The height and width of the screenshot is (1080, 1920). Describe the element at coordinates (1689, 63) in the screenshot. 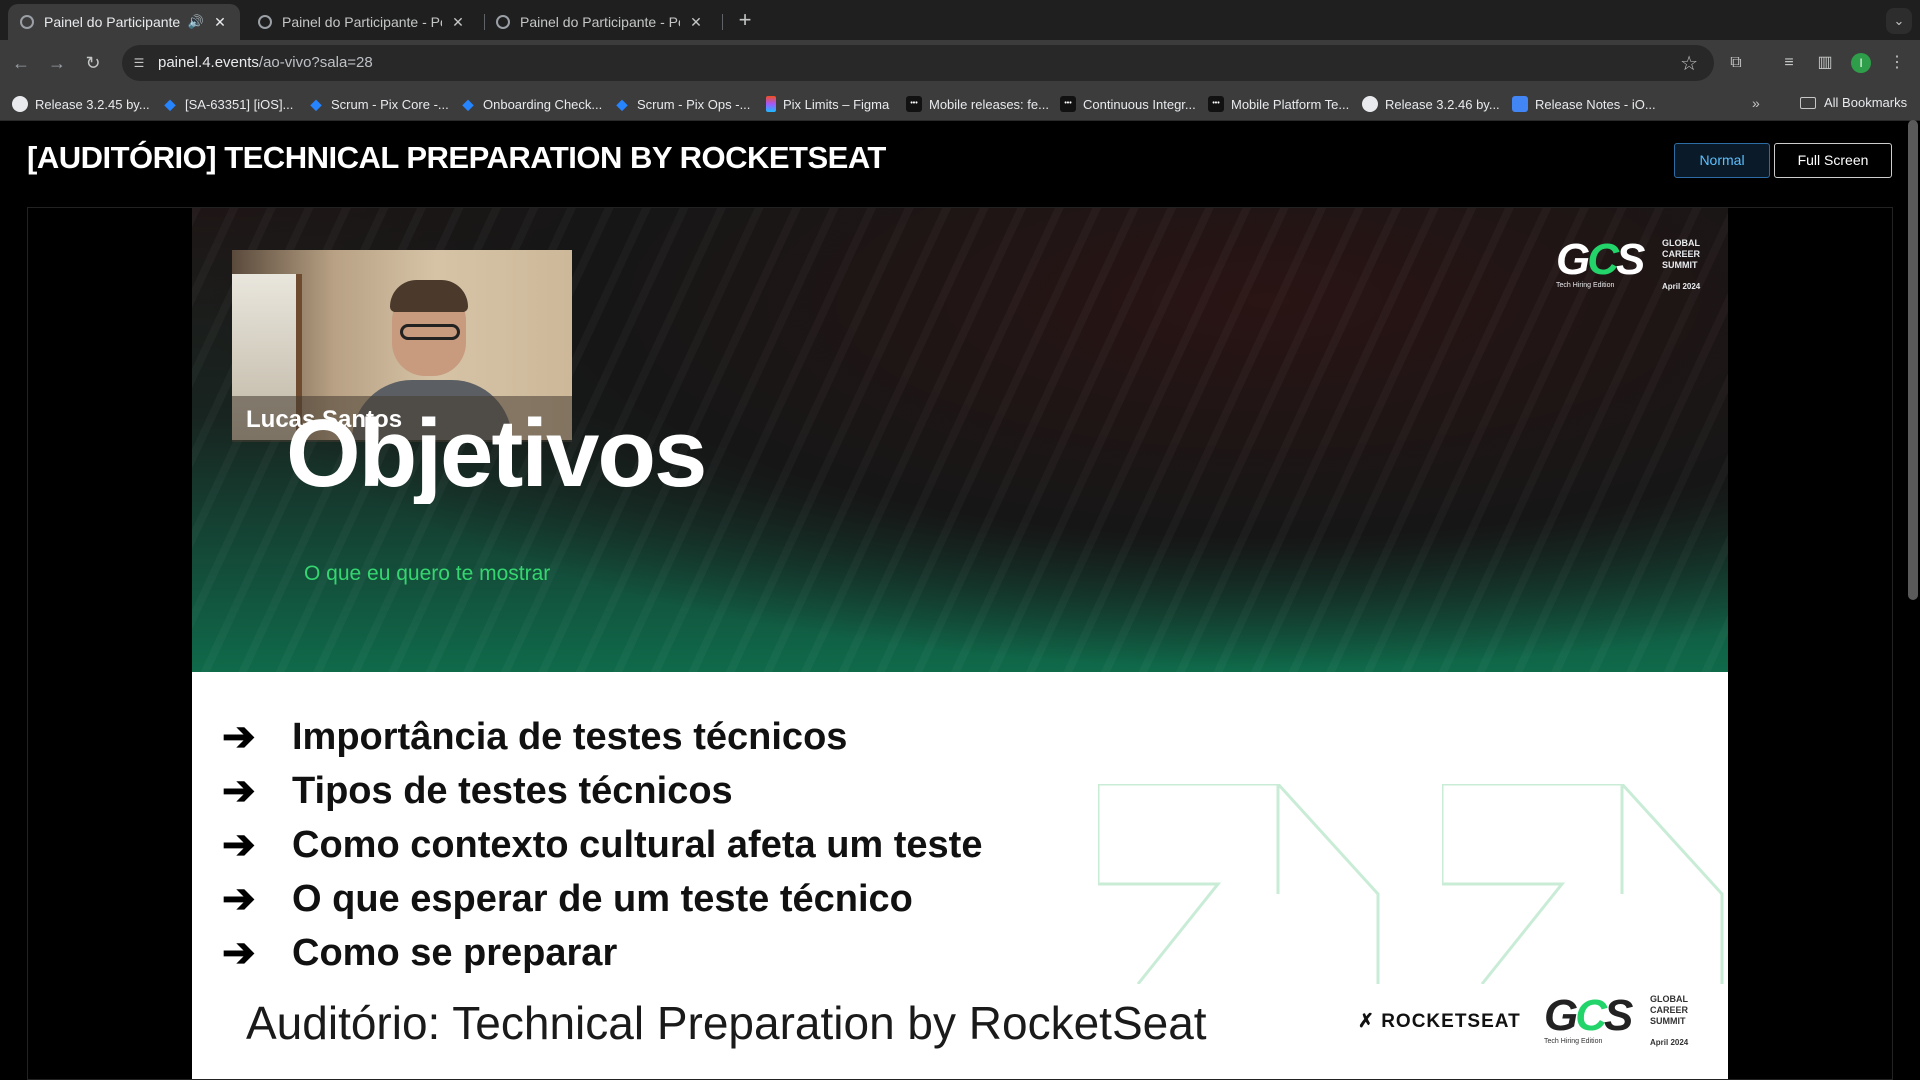

I see `bookmark-star-icon: ☆` at that location.